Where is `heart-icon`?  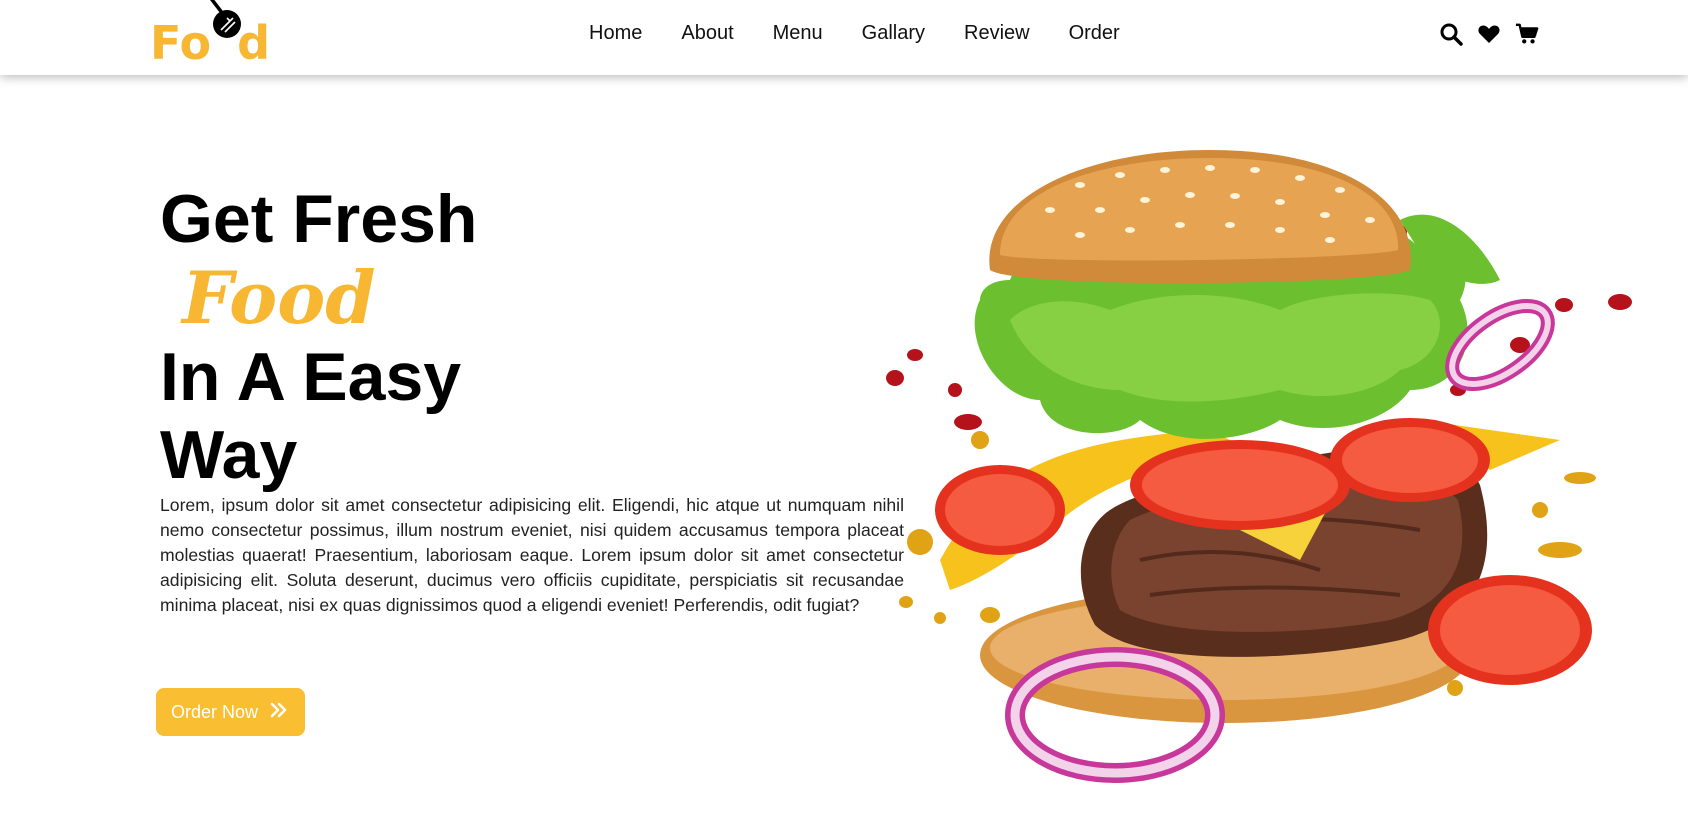 heart-icon is located at coordinates (1489, 34).